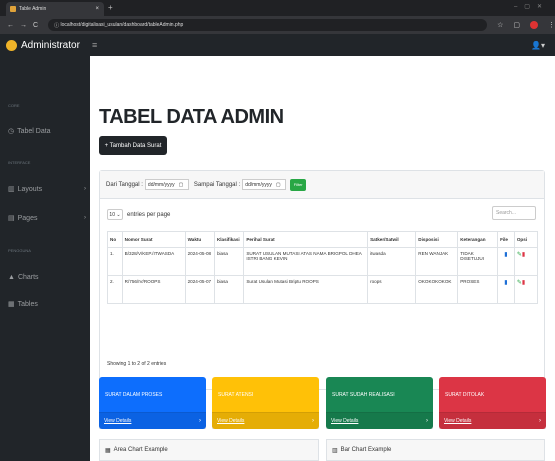 This screenshot has width=555, height=461. What do you see at coordinates (133, 145) in the screenshot?
I see `add-surat-button: + Tambah Data Surat` at bounding box center [133, 145].